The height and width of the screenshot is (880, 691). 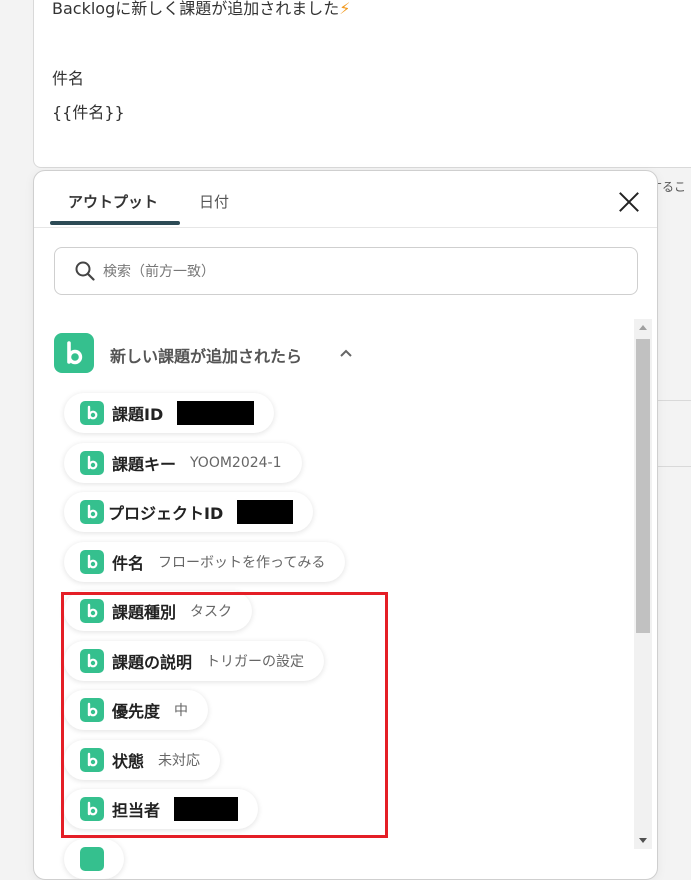 I want to click on close-icon, so click(x=629, y=202).